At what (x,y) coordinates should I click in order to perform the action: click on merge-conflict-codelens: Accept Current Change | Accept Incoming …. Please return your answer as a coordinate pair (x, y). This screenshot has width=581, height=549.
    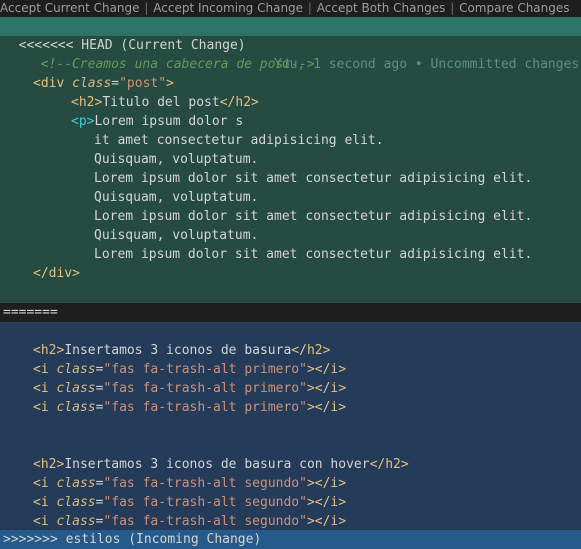
    Looking at the image, I should click on (290, 8).